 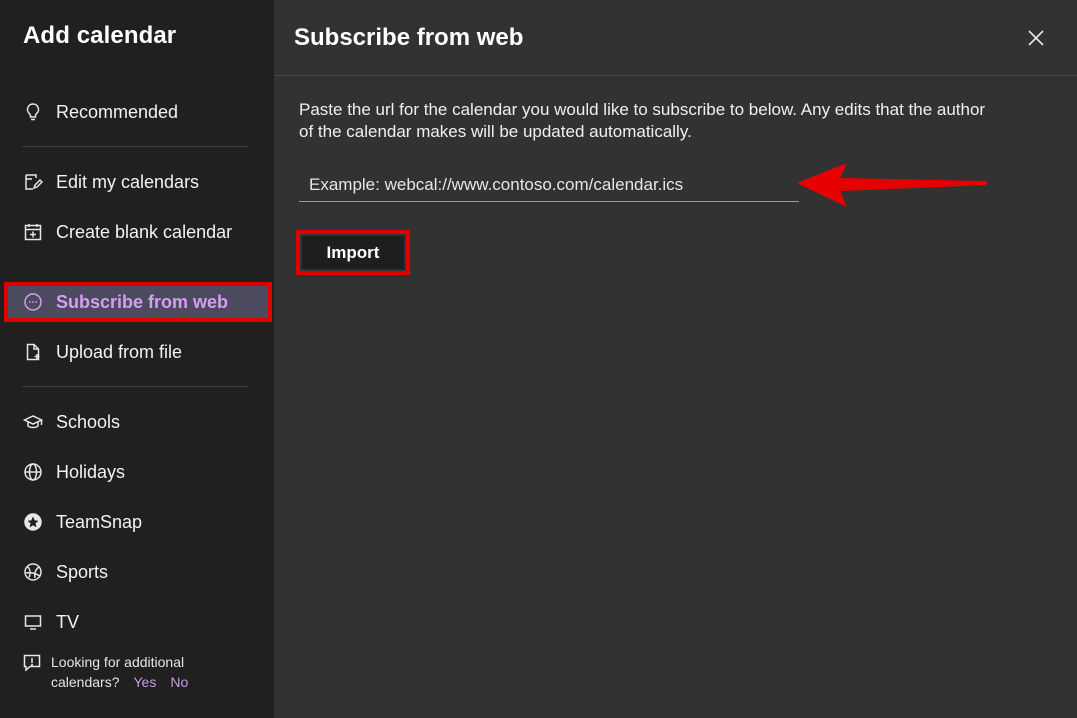 What do you see at coordinates (137, 422) in the screenshot?
I see `sidebar-item-schools: Schools` at bounding box center [137, 422].